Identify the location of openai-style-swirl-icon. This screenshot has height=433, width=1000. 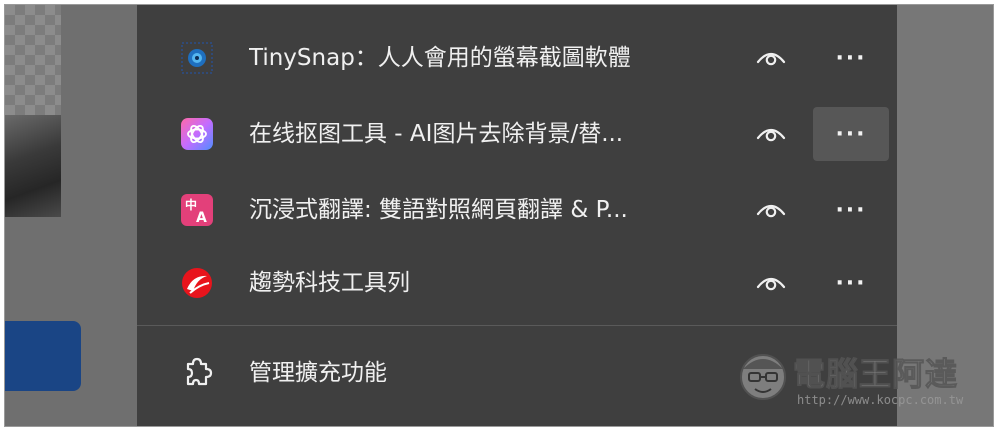
(197, 134).